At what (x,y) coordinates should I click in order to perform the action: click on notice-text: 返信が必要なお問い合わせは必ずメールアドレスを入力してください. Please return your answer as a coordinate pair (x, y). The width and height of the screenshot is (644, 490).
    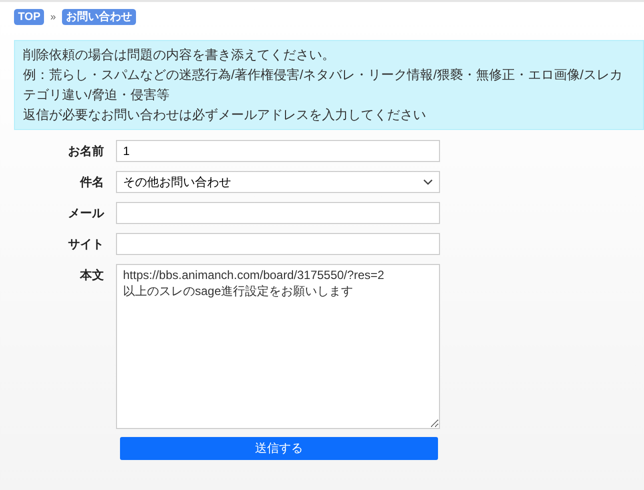
    Looking at the image, I should click on (225, 115).